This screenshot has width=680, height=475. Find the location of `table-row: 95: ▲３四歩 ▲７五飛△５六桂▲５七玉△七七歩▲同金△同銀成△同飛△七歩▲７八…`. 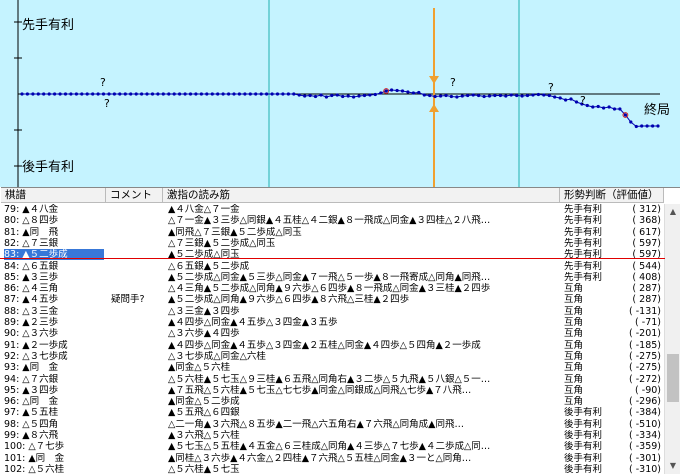

table-row: 95: ▲３四歩 ▲７五飛△５六桂▲５七玉△七七歩▲同金△同銀成△同飛△七歩▲７八… is located at coordinates (332, 390).